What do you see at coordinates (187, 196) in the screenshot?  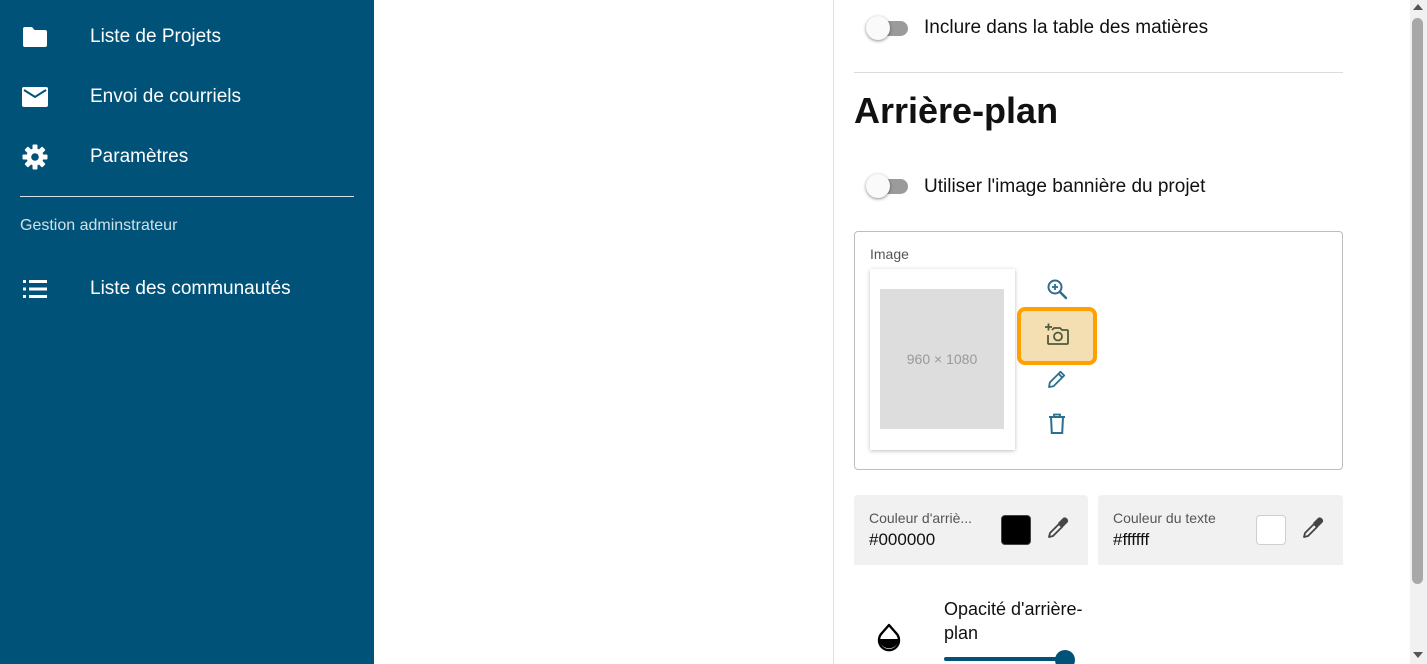 I see `sidebar-divider` at bounding box center [187, 196].